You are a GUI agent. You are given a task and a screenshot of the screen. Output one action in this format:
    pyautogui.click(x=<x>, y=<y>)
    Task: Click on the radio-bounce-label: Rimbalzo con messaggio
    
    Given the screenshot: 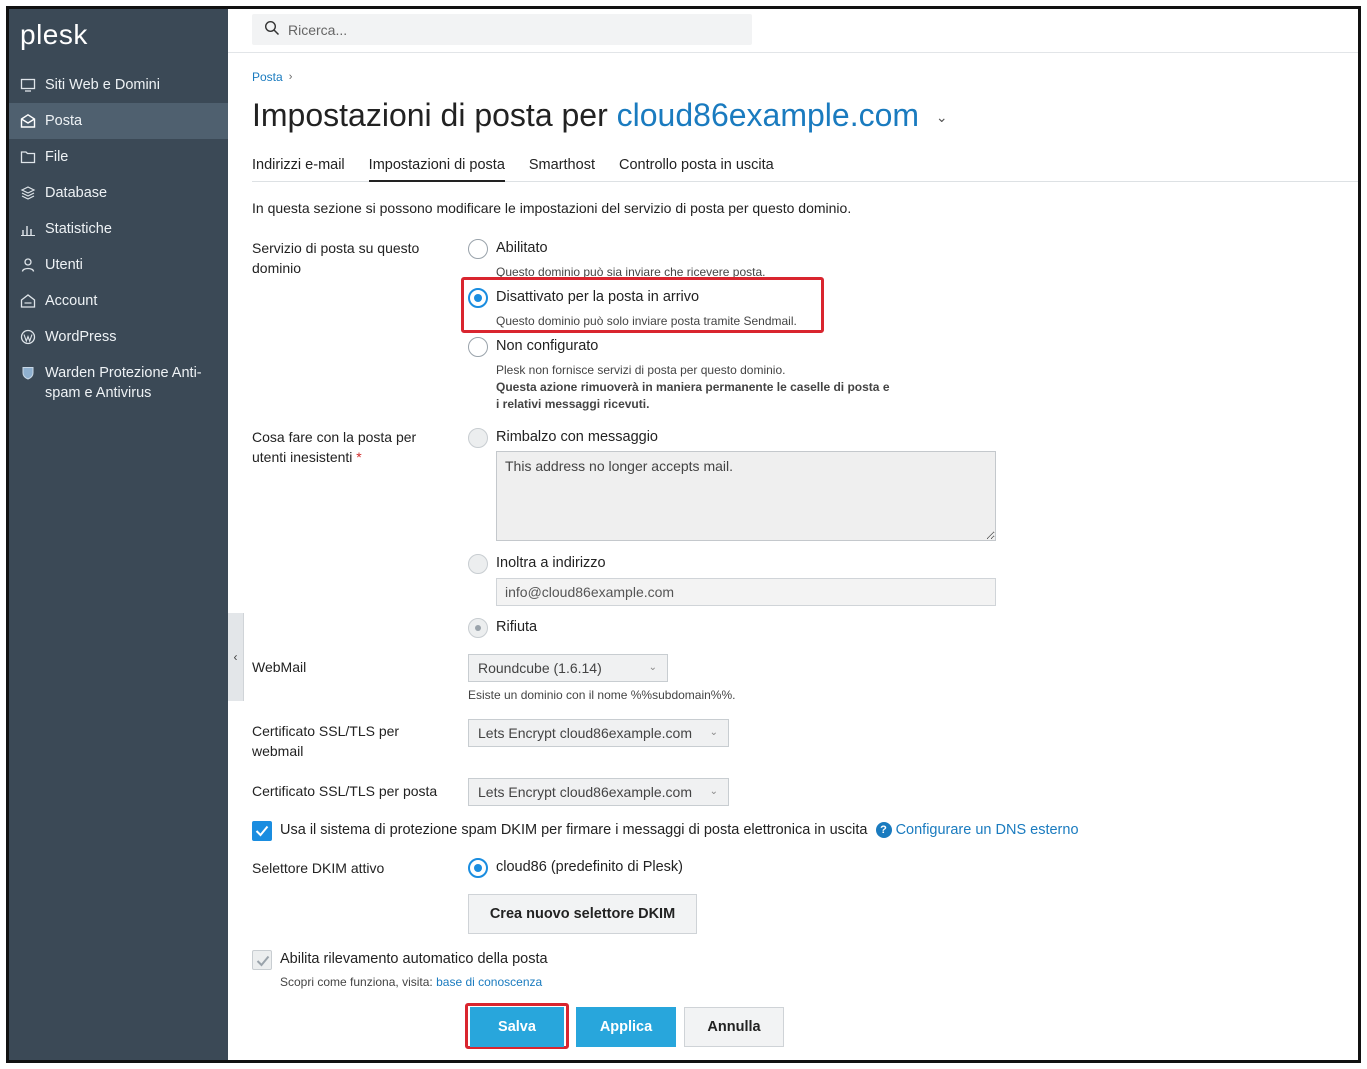 What is the action you would take?
    pyautogui.click(x=577, y=437)
    